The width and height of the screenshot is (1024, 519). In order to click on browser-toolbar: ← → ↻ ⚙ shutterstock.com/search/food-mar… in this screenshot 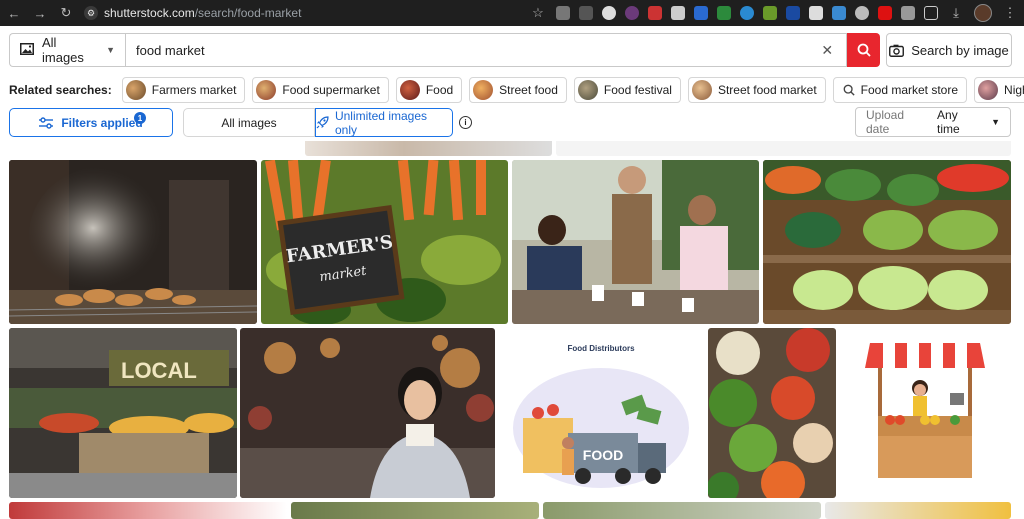, I will do `click(512, 13)`.